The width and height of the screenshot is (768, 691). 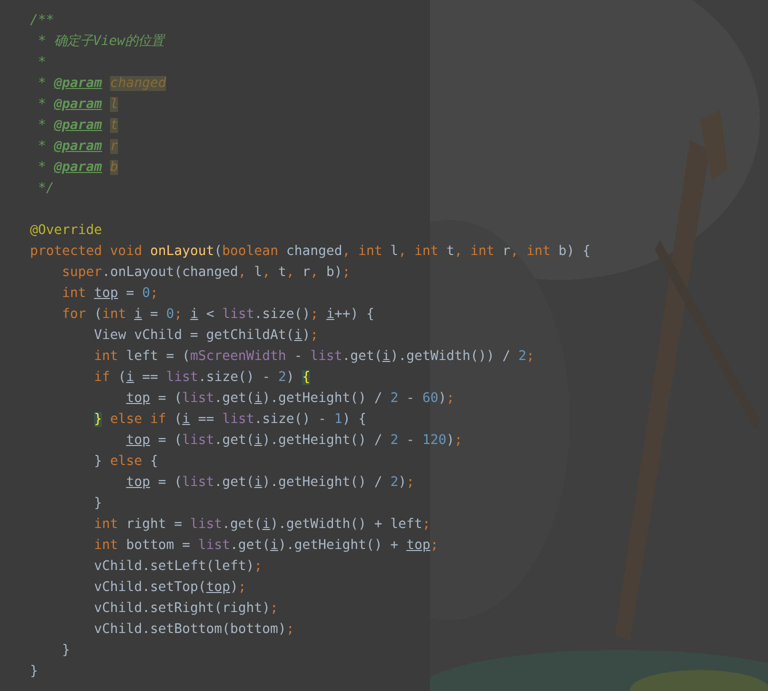 What do you see at coordinates (100, 41) in the screenshot?
I see `code-line: * 确定子View的位置` at bounding box center [100, 41].